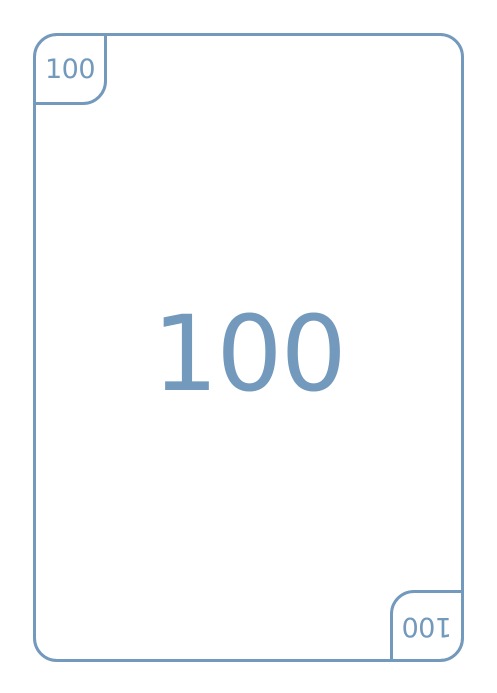  What do you see at coordinates (249, 354) in the screenshot?
I see `card-center-value: 100` at bounding box center [249, 354].